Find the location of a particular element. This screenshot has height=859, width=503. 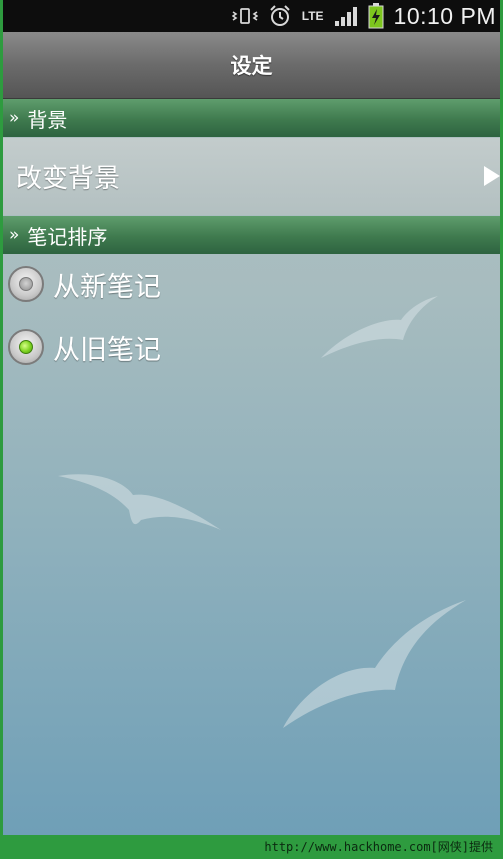

radio-dot-icon is located at coordinates (26, 284).